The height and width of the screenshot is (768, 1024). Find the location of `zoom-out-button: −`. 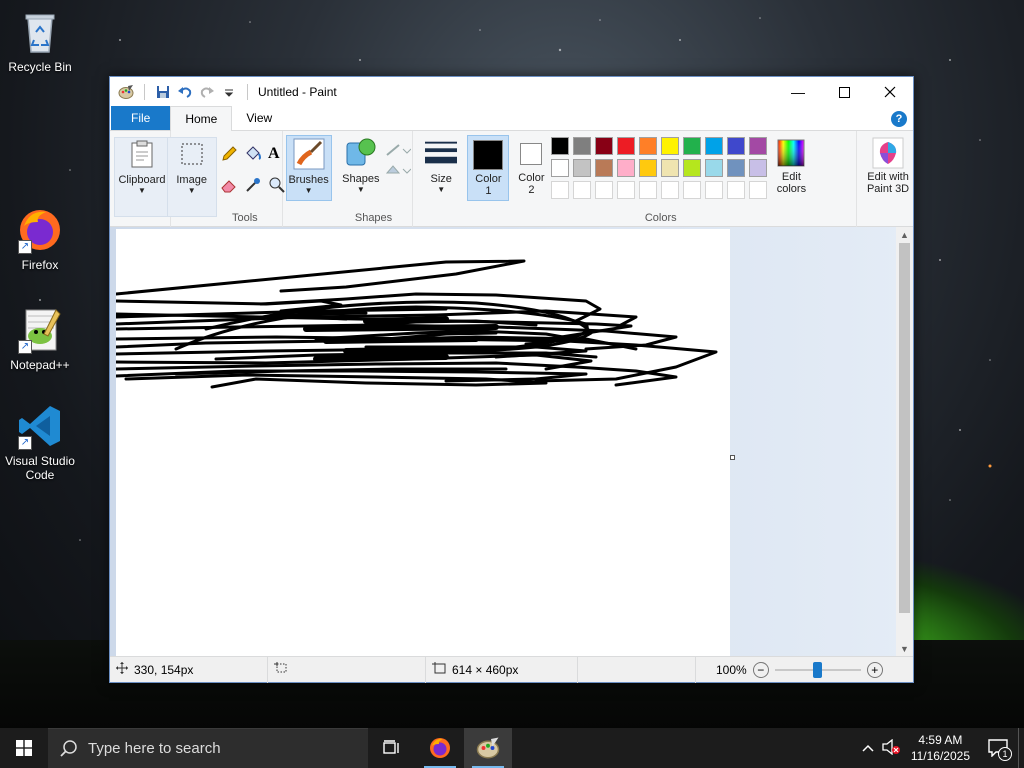

zoom-out-button: − is located at coordinates (760, 669).